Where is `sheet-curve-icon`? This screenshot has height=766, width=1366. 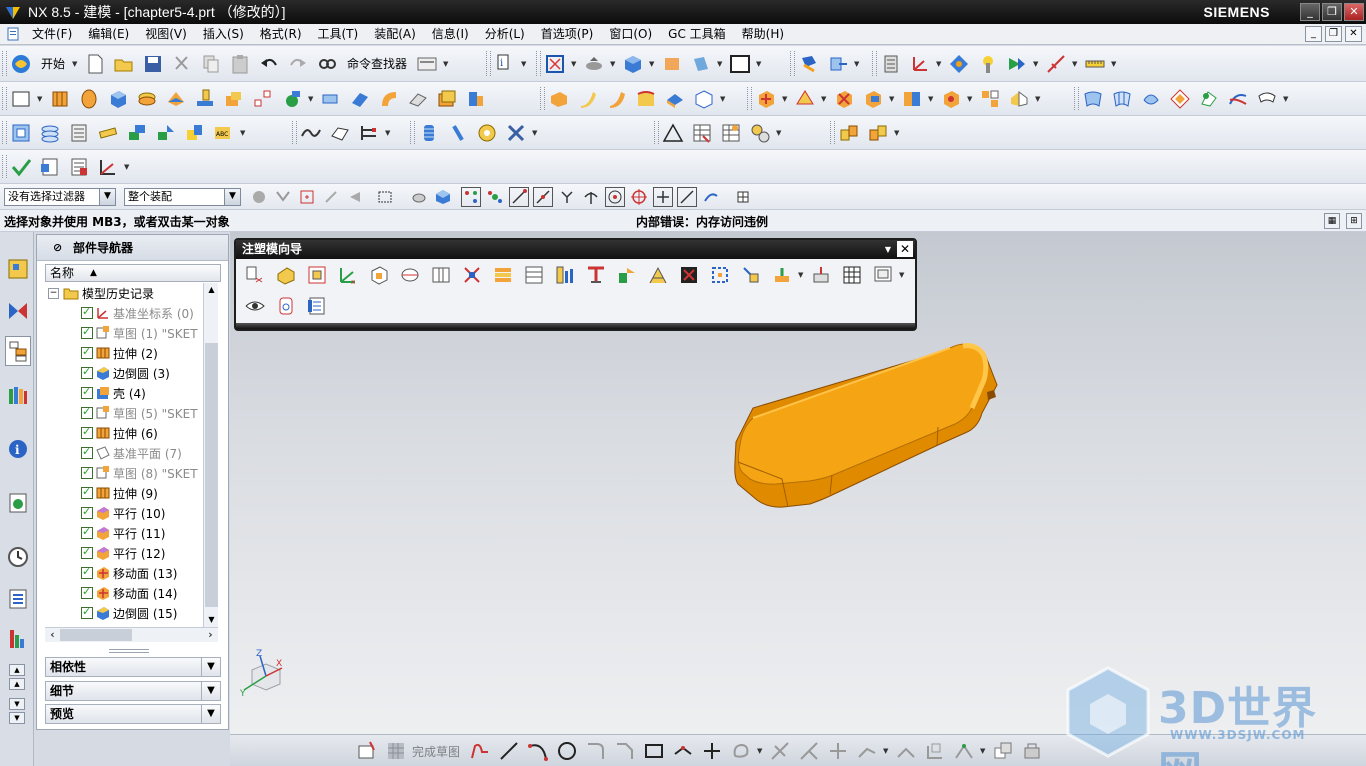
sheet-curve-icon is located at coordinates (340, 133).